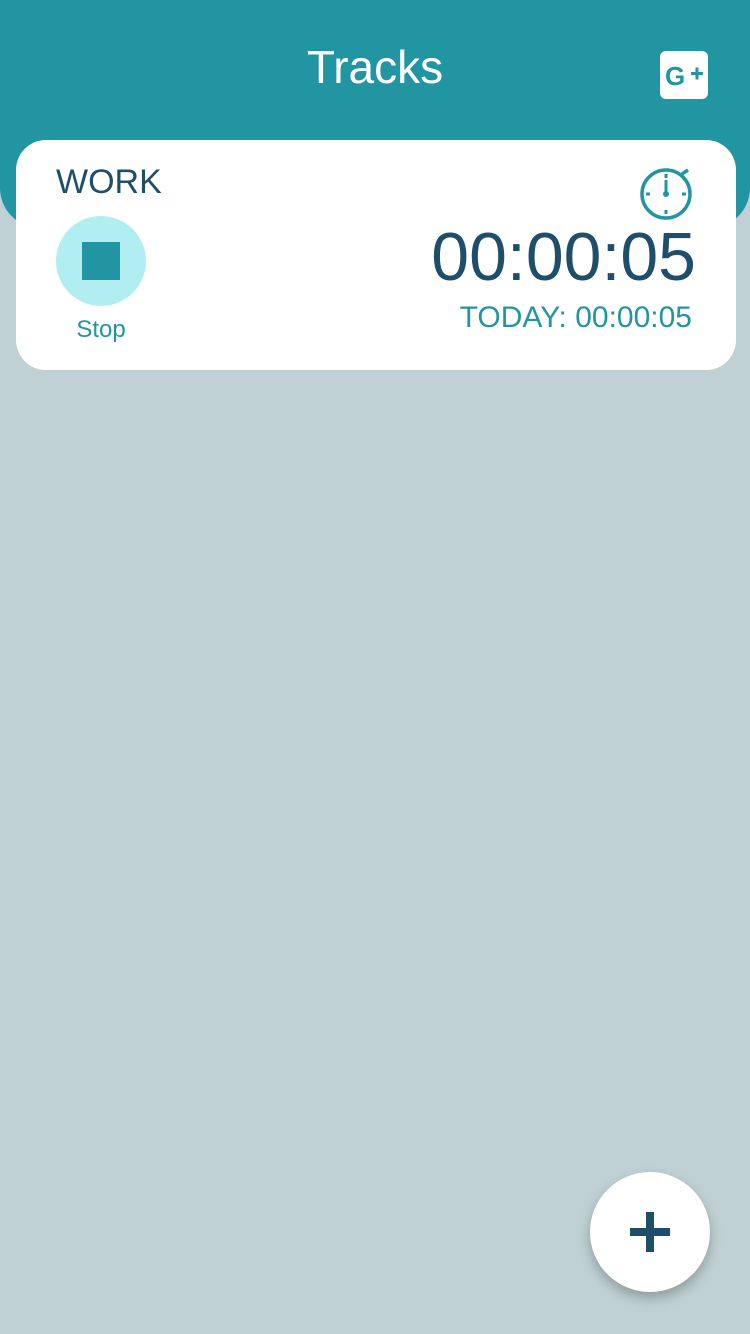 The width and height of the screenshot is (750, 1334). What do you see at coordinates (101, 329) in the screenshot?
I see `stop-label: Stop` at bounding box center [101, 329].